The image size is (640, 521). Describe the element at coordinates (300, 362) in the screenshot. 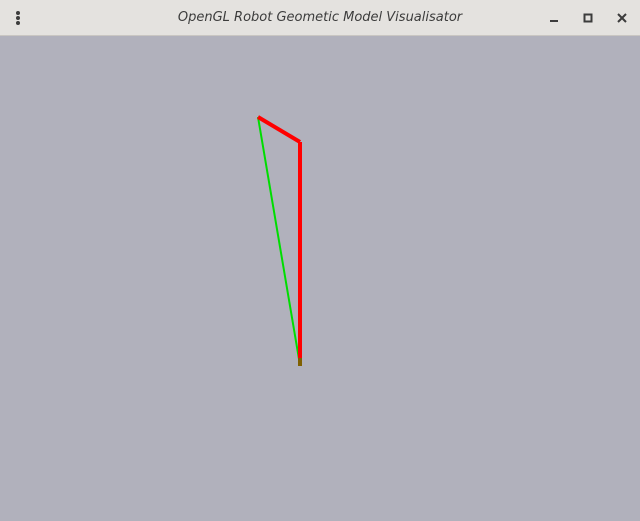

I see `base-joint` at that location.